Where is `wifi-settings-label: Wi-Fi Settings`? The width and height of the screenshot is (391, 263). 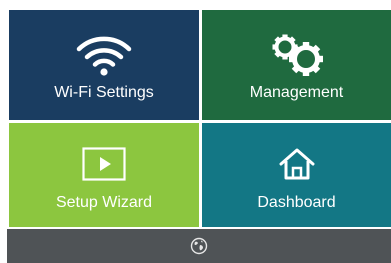
wifi-settings-label: Wi-Fi Settings is located at coordinates (104, 92).